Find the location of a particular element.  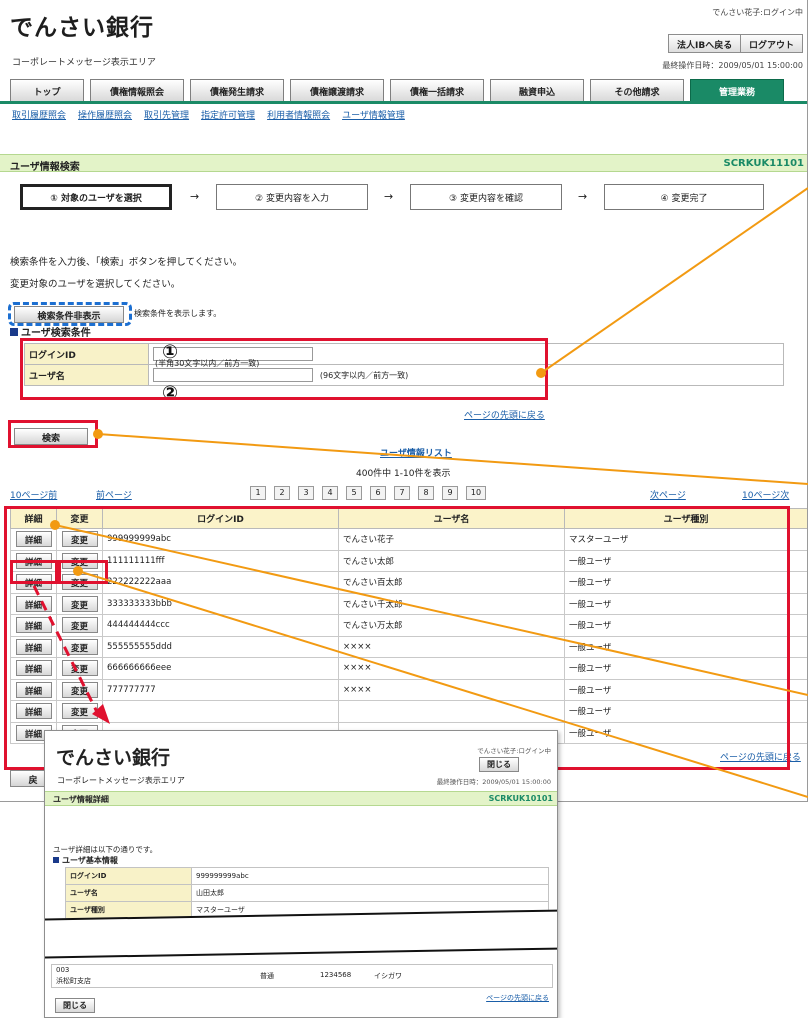

highlight-search-conditions is located at coordinates (284, 369).